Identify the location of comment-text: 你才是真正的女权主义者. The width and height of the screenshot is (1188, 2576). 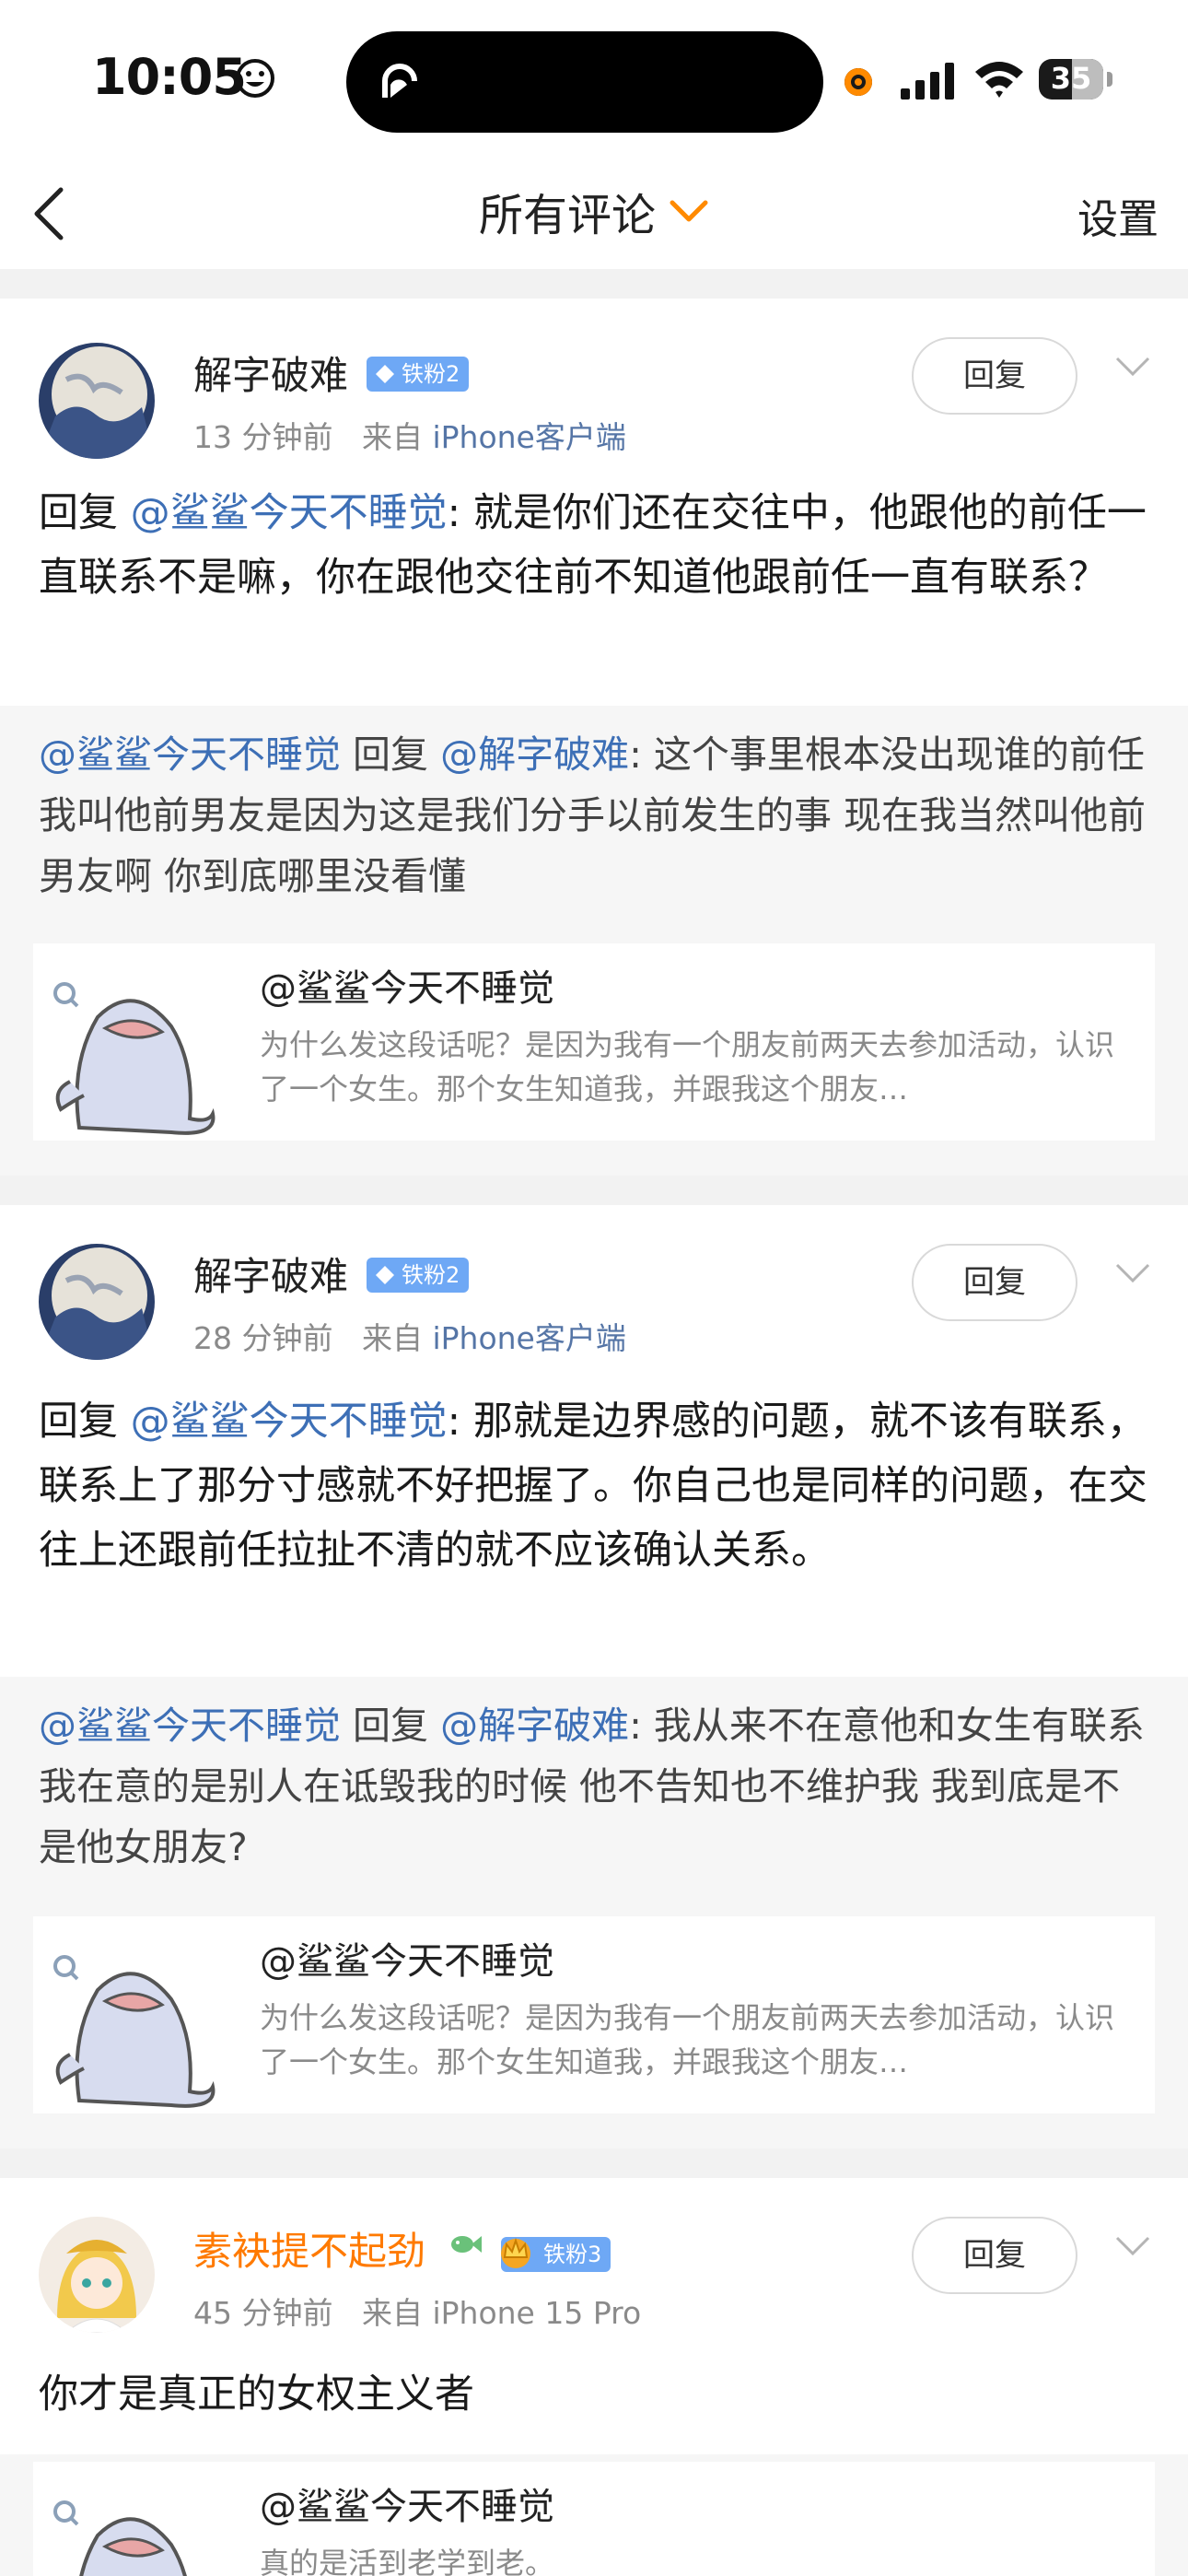
(256, 2394).